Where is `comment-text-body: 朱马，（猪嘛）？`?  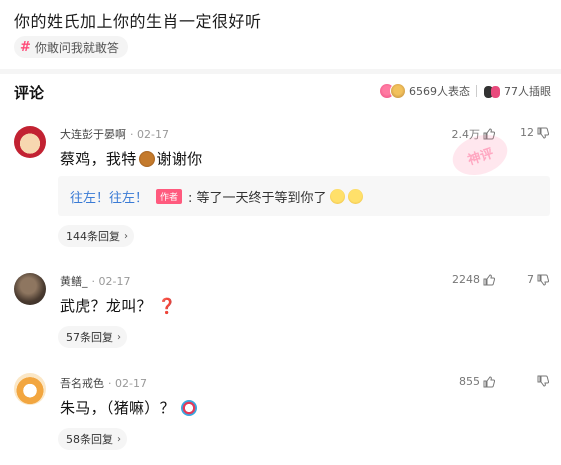
comment-text-body: 朱马，（猪嘛）？ is located at coordinates (117, 408).